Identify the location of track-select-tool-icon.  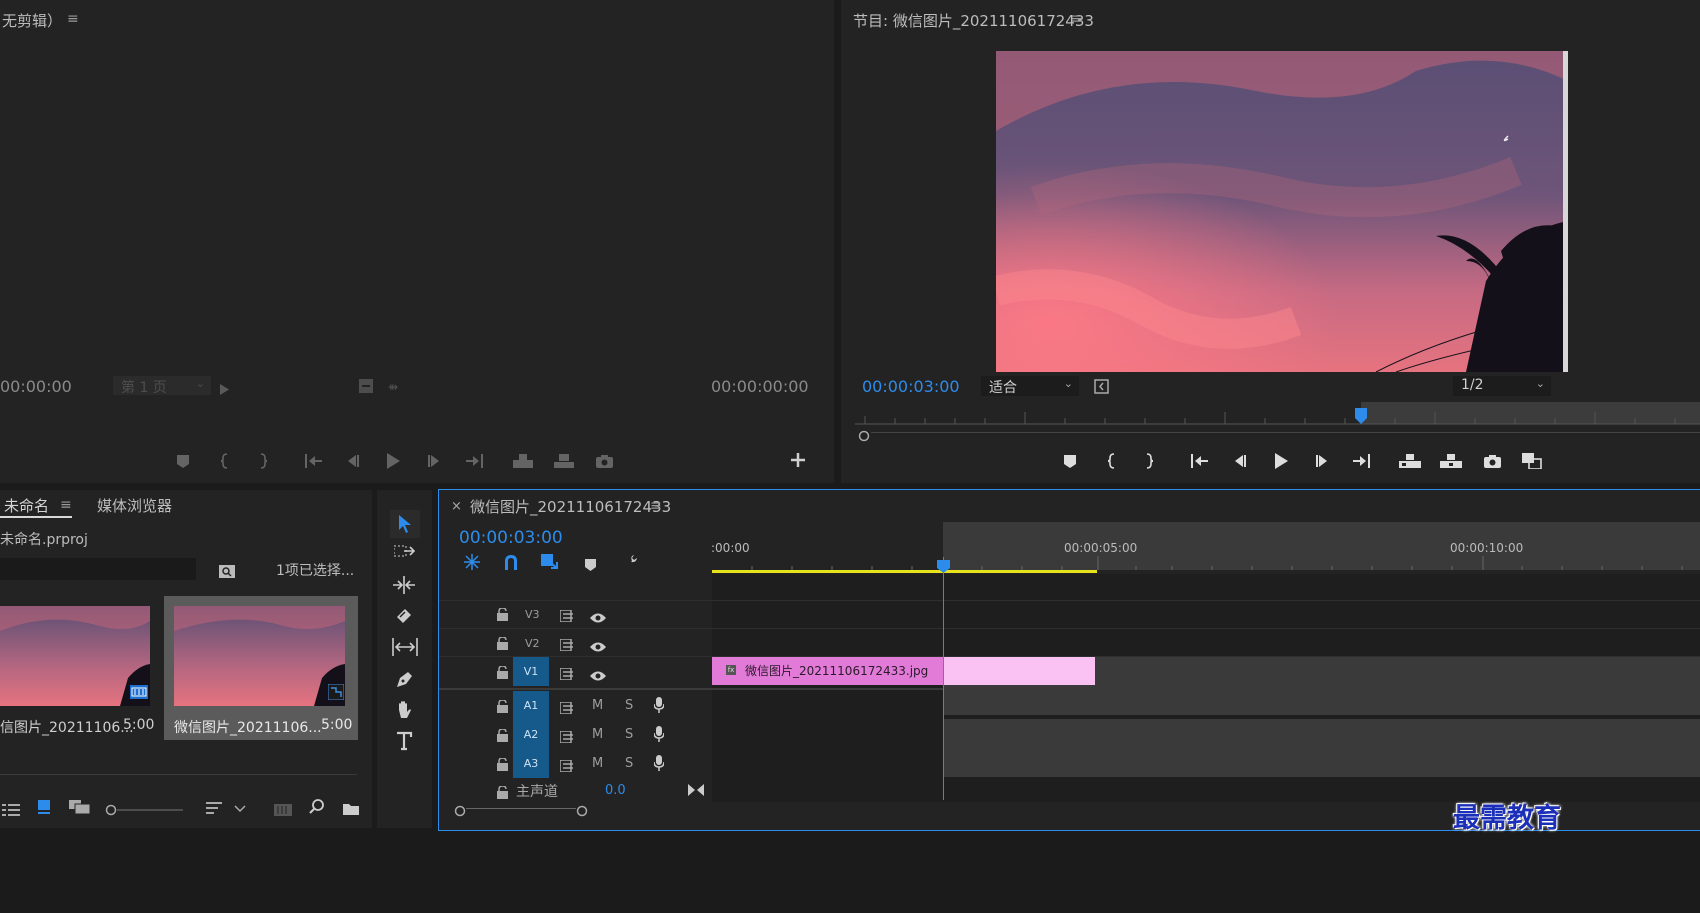
(404, 554).